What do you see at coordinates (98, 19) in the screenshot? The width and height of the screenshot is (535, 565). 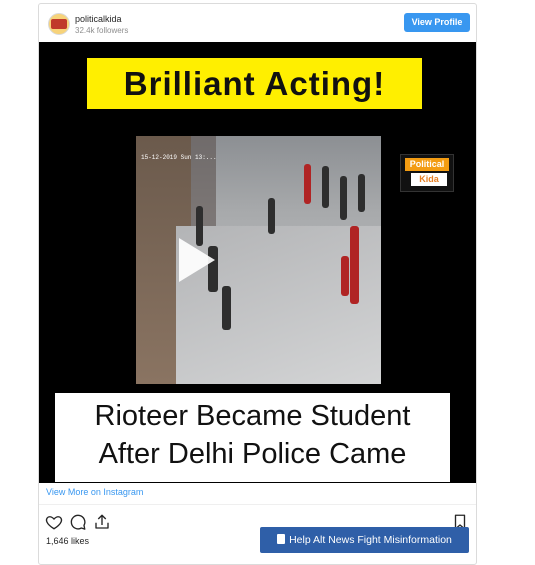 I see `username: politicalkida` at bounding box center [98, 19].